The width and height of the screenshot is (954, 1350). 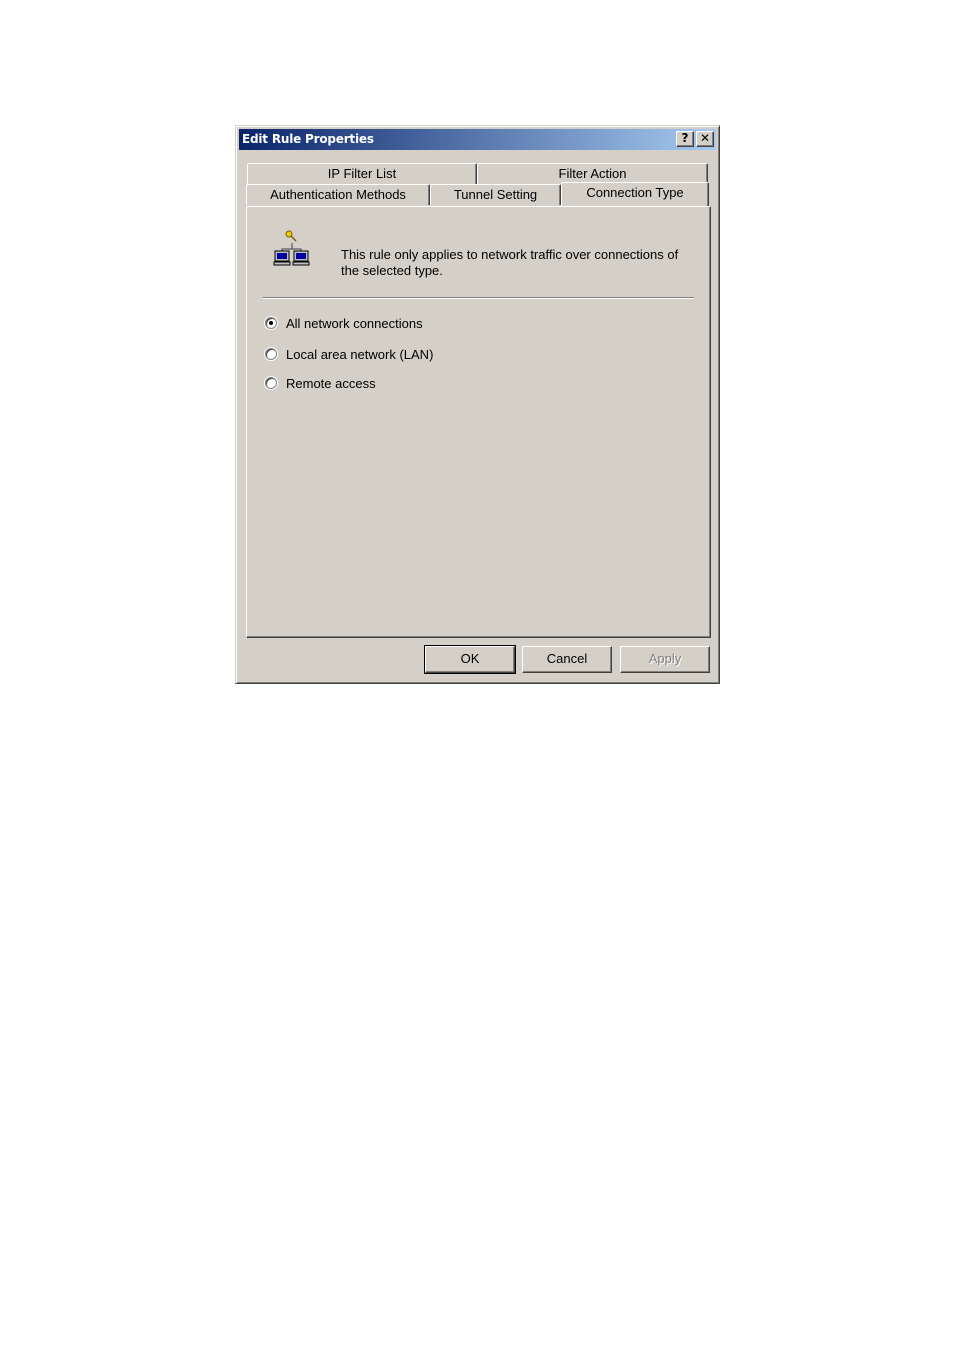 What do you see at coordinates (592, 173) in the screenshot?
I see `tab-filter-action: Filter Action` at bounding box center [592, 173].